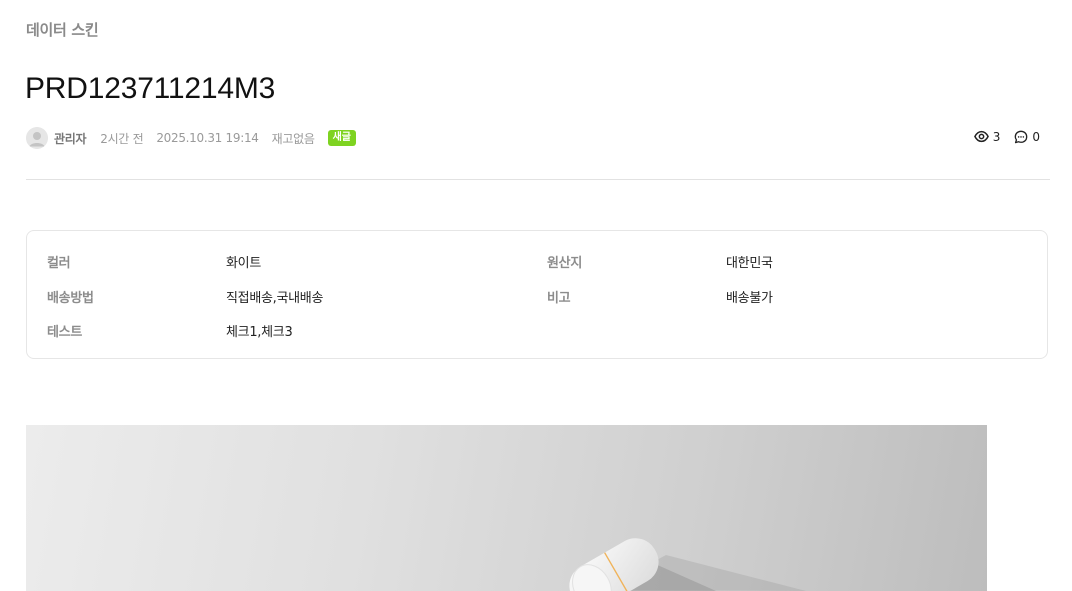 The width and height of the screenshot is (1072, 591). What do you see at coordinates (150, 88) in the screenshot?
I see `post-title: PRD123711214M3` at bounding box center [150, 88].